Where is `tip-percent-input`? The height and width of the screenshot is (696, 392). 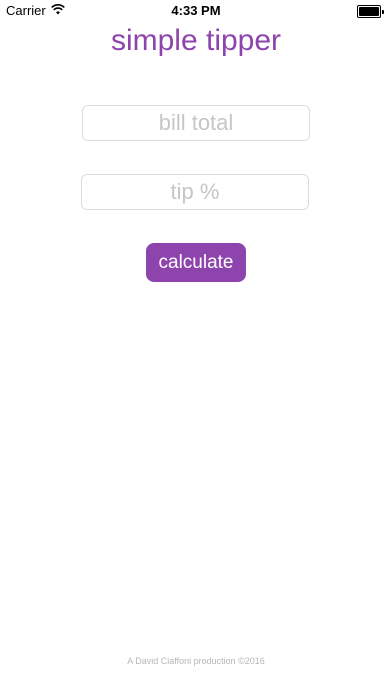
tip-percent-input is located at coordinates (195, 192).